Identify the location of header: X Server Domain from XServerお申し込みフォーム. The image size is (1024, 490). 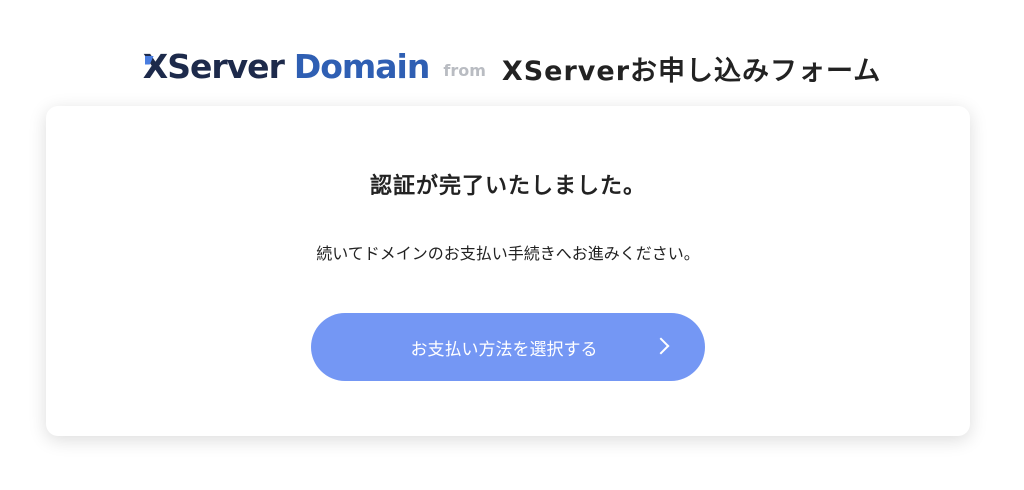
(512, 66).